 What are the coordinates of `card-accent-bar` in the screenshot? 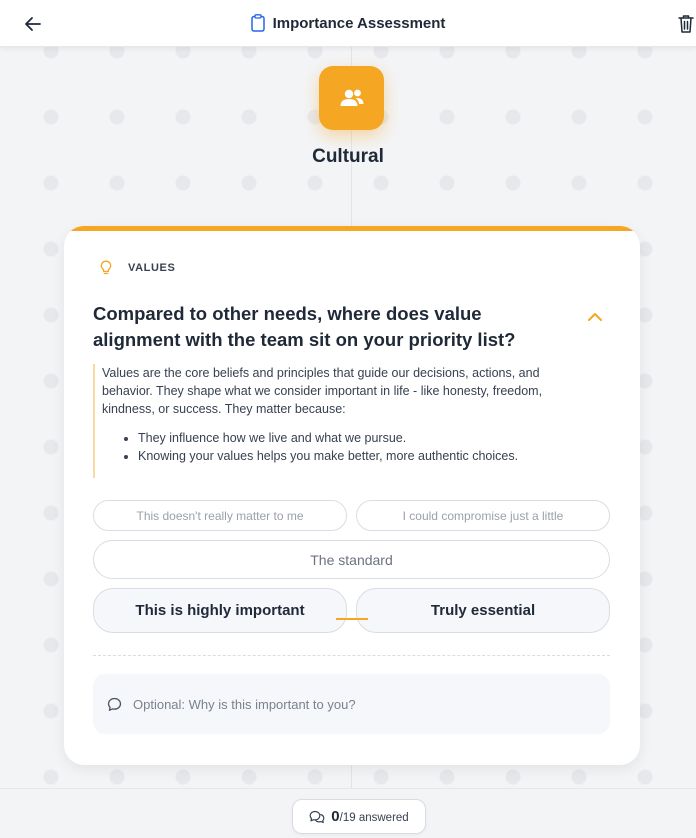 It's located at (352, 228).